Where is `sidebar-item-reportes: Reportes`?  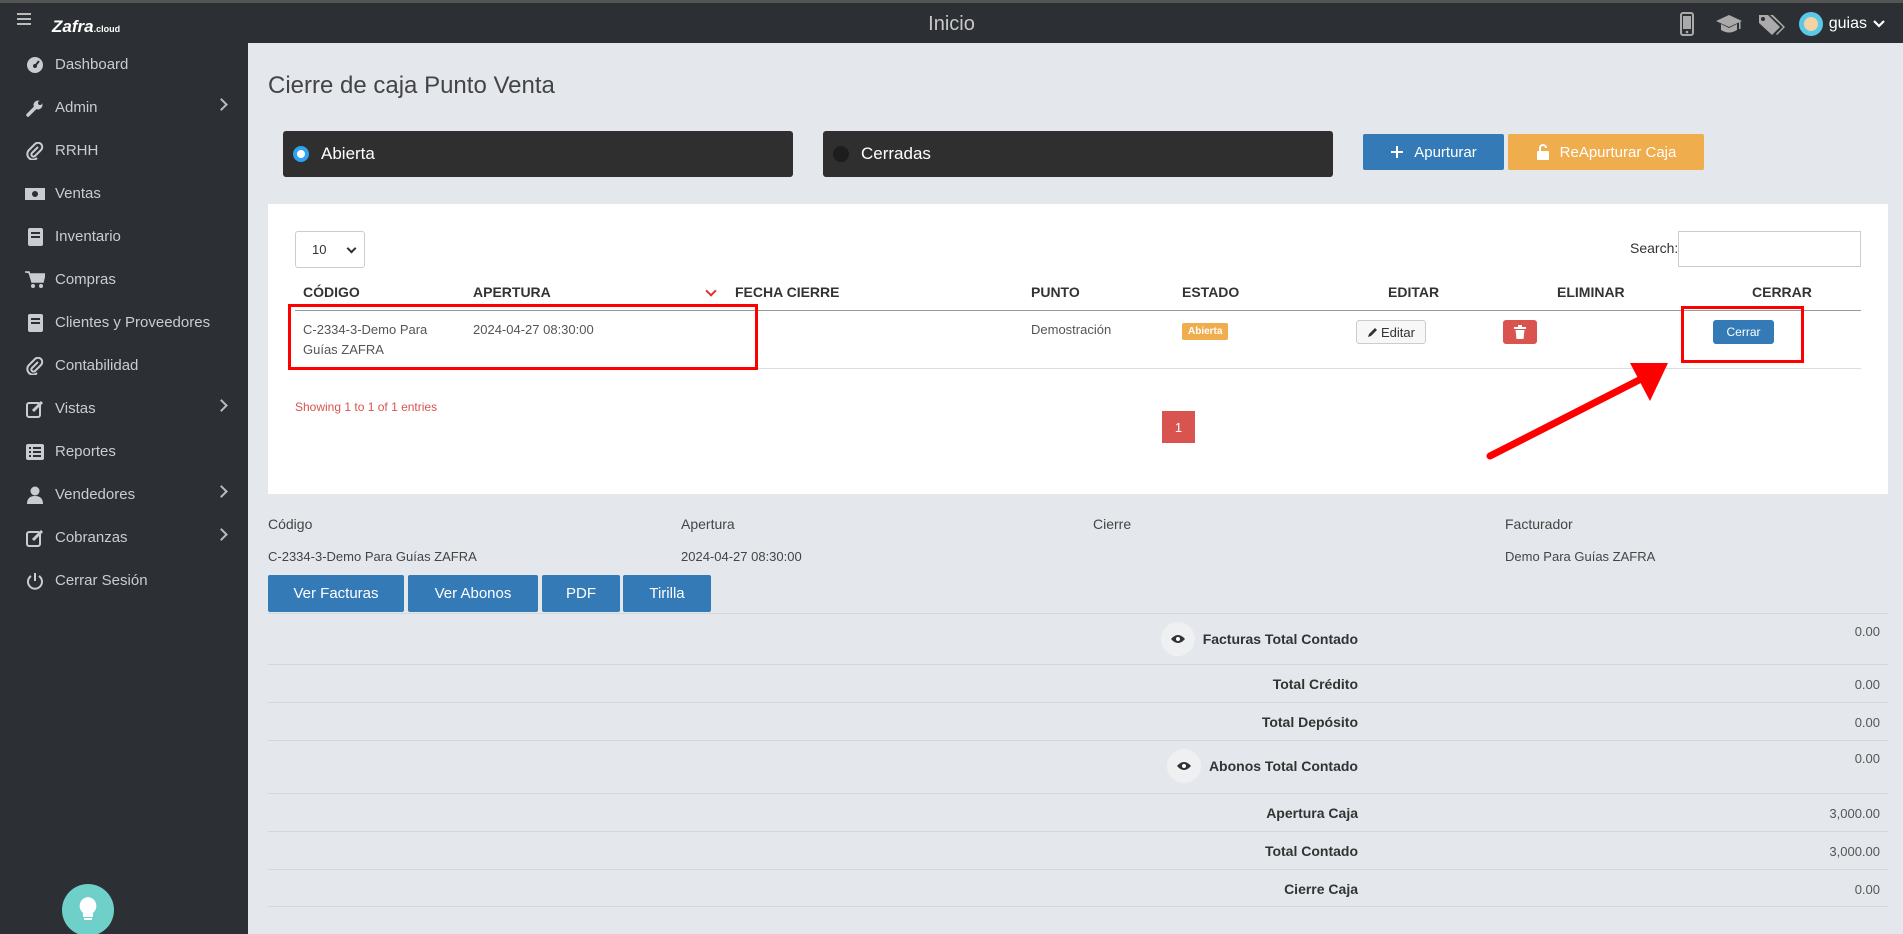 sidebar-item-reportes: Reportes is located at coordinates (124, 451).